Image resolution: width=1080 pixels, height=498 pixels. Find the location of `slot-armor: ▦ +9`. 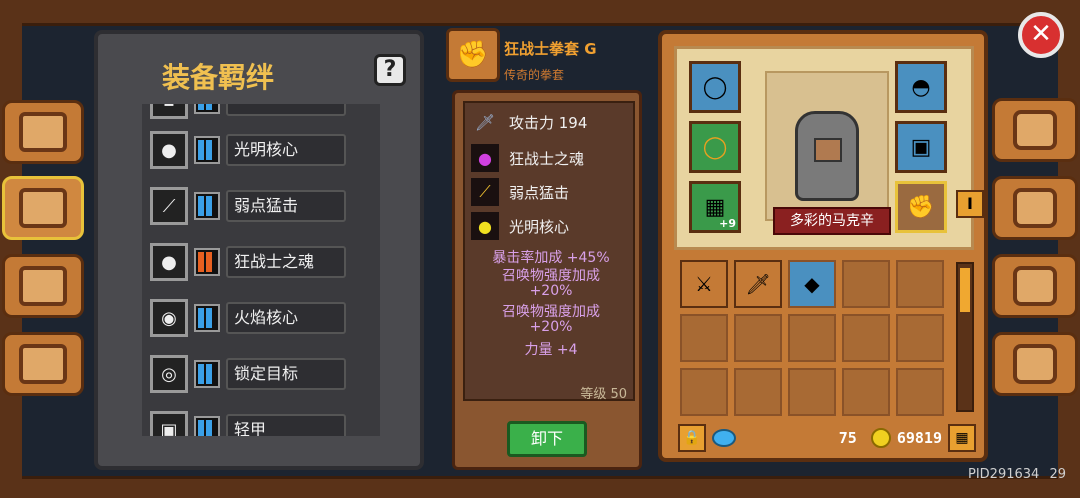

slot-armor: ▦ +9 is located at coordinates (715, 207).